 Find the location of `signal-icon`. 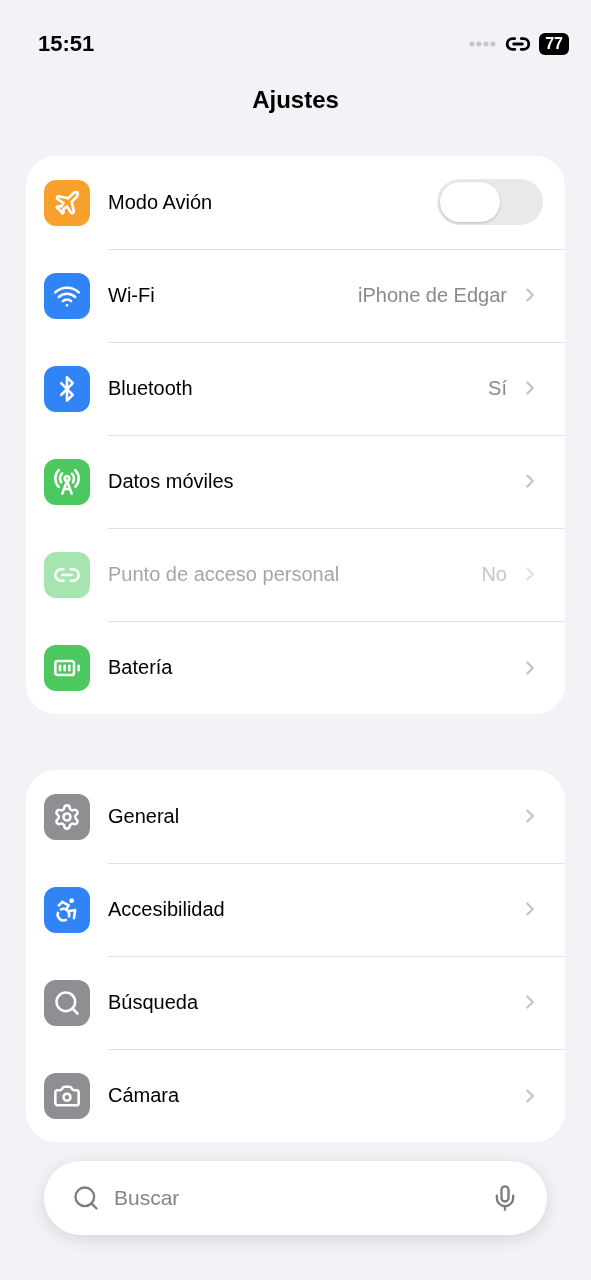

signal-icon is located at coordinates (483, 44).